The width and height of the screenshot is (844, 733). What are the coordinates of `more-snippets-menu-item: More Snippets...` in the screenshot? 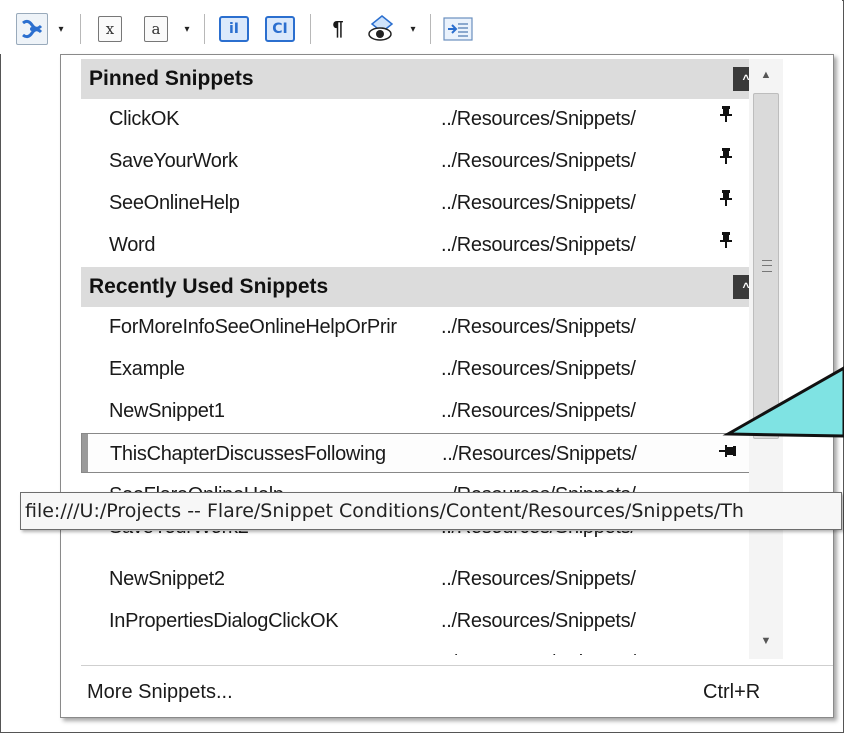 It's located at (160, 692).